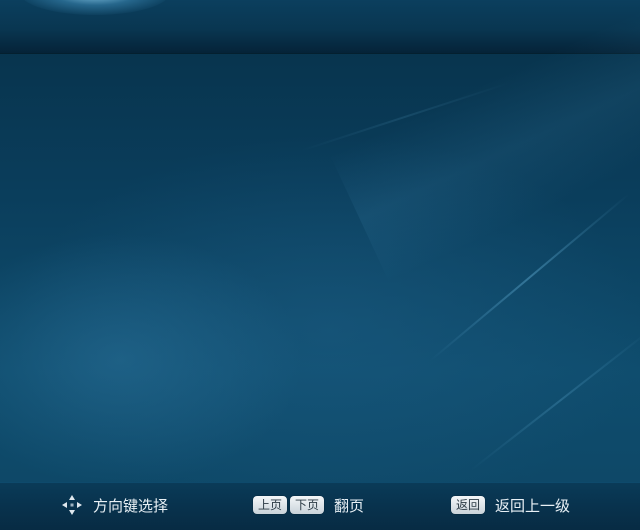  I want to click on footer-hint-bar: 方向键选择 上页 下页 翻页 返回 返回上一级, so click(320, 506).